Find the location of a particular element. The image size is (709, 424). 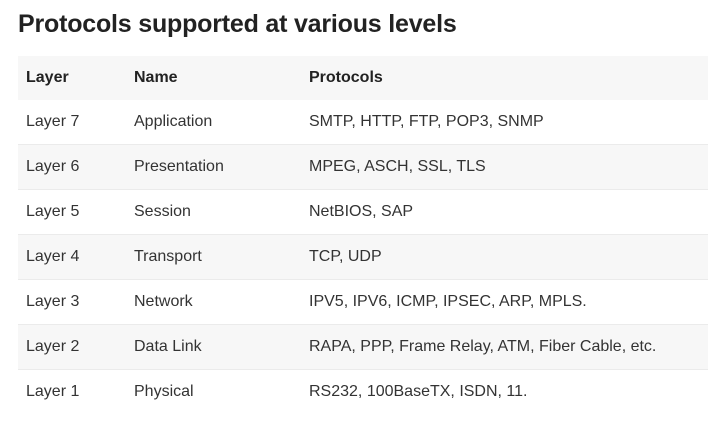

column-header-protocols: Protocols is located at coordinates (346, 77).